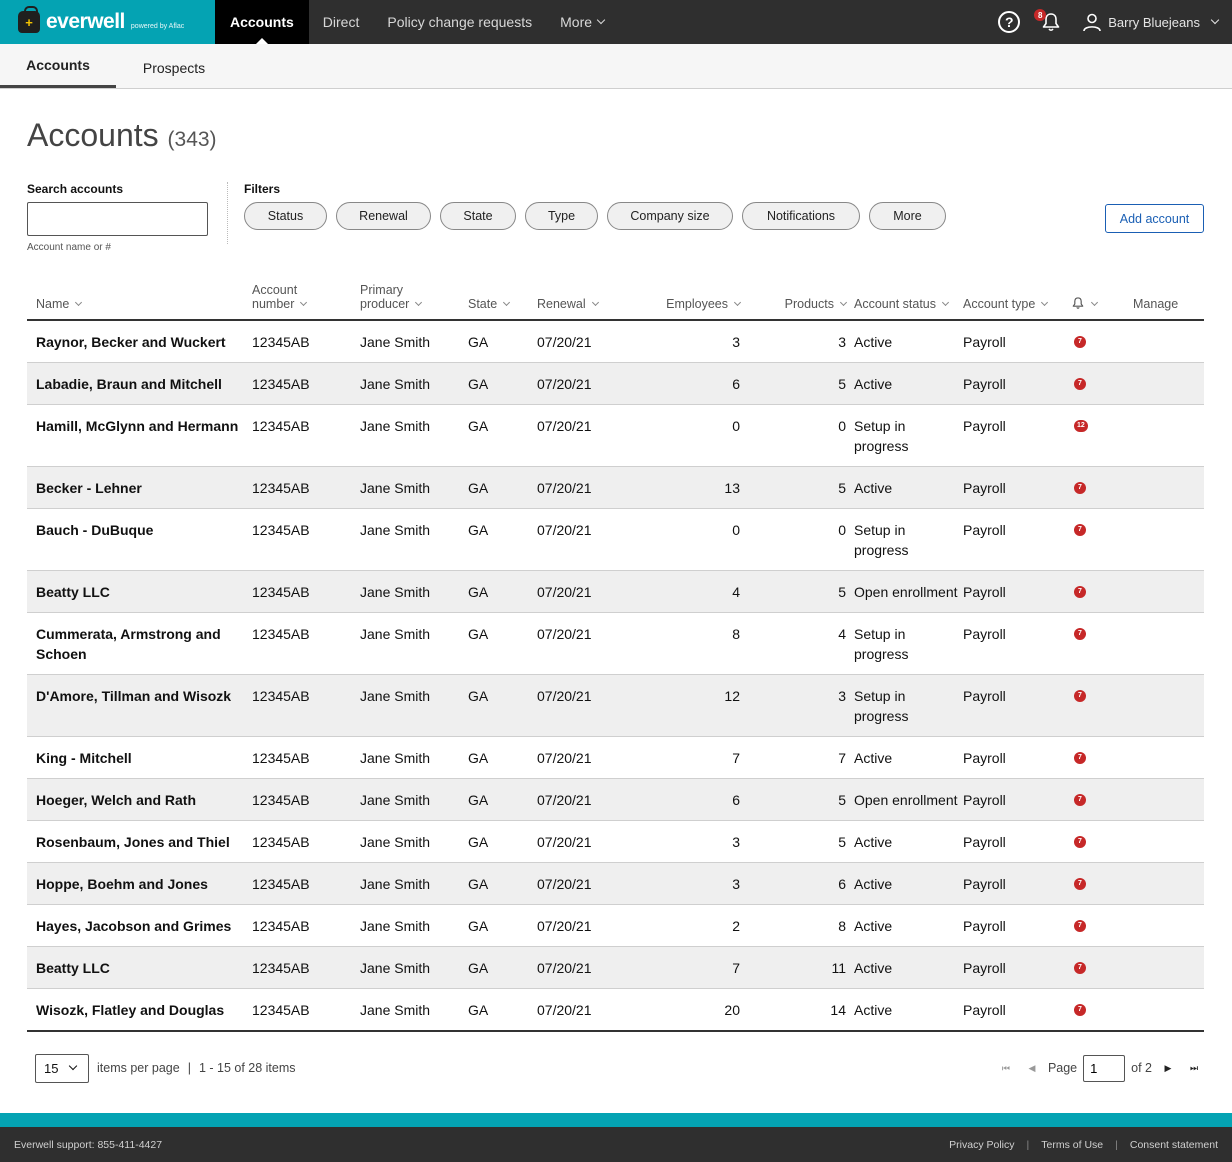  I want to click on user-menu: Barry Bluejeans, so click(1151, 22).